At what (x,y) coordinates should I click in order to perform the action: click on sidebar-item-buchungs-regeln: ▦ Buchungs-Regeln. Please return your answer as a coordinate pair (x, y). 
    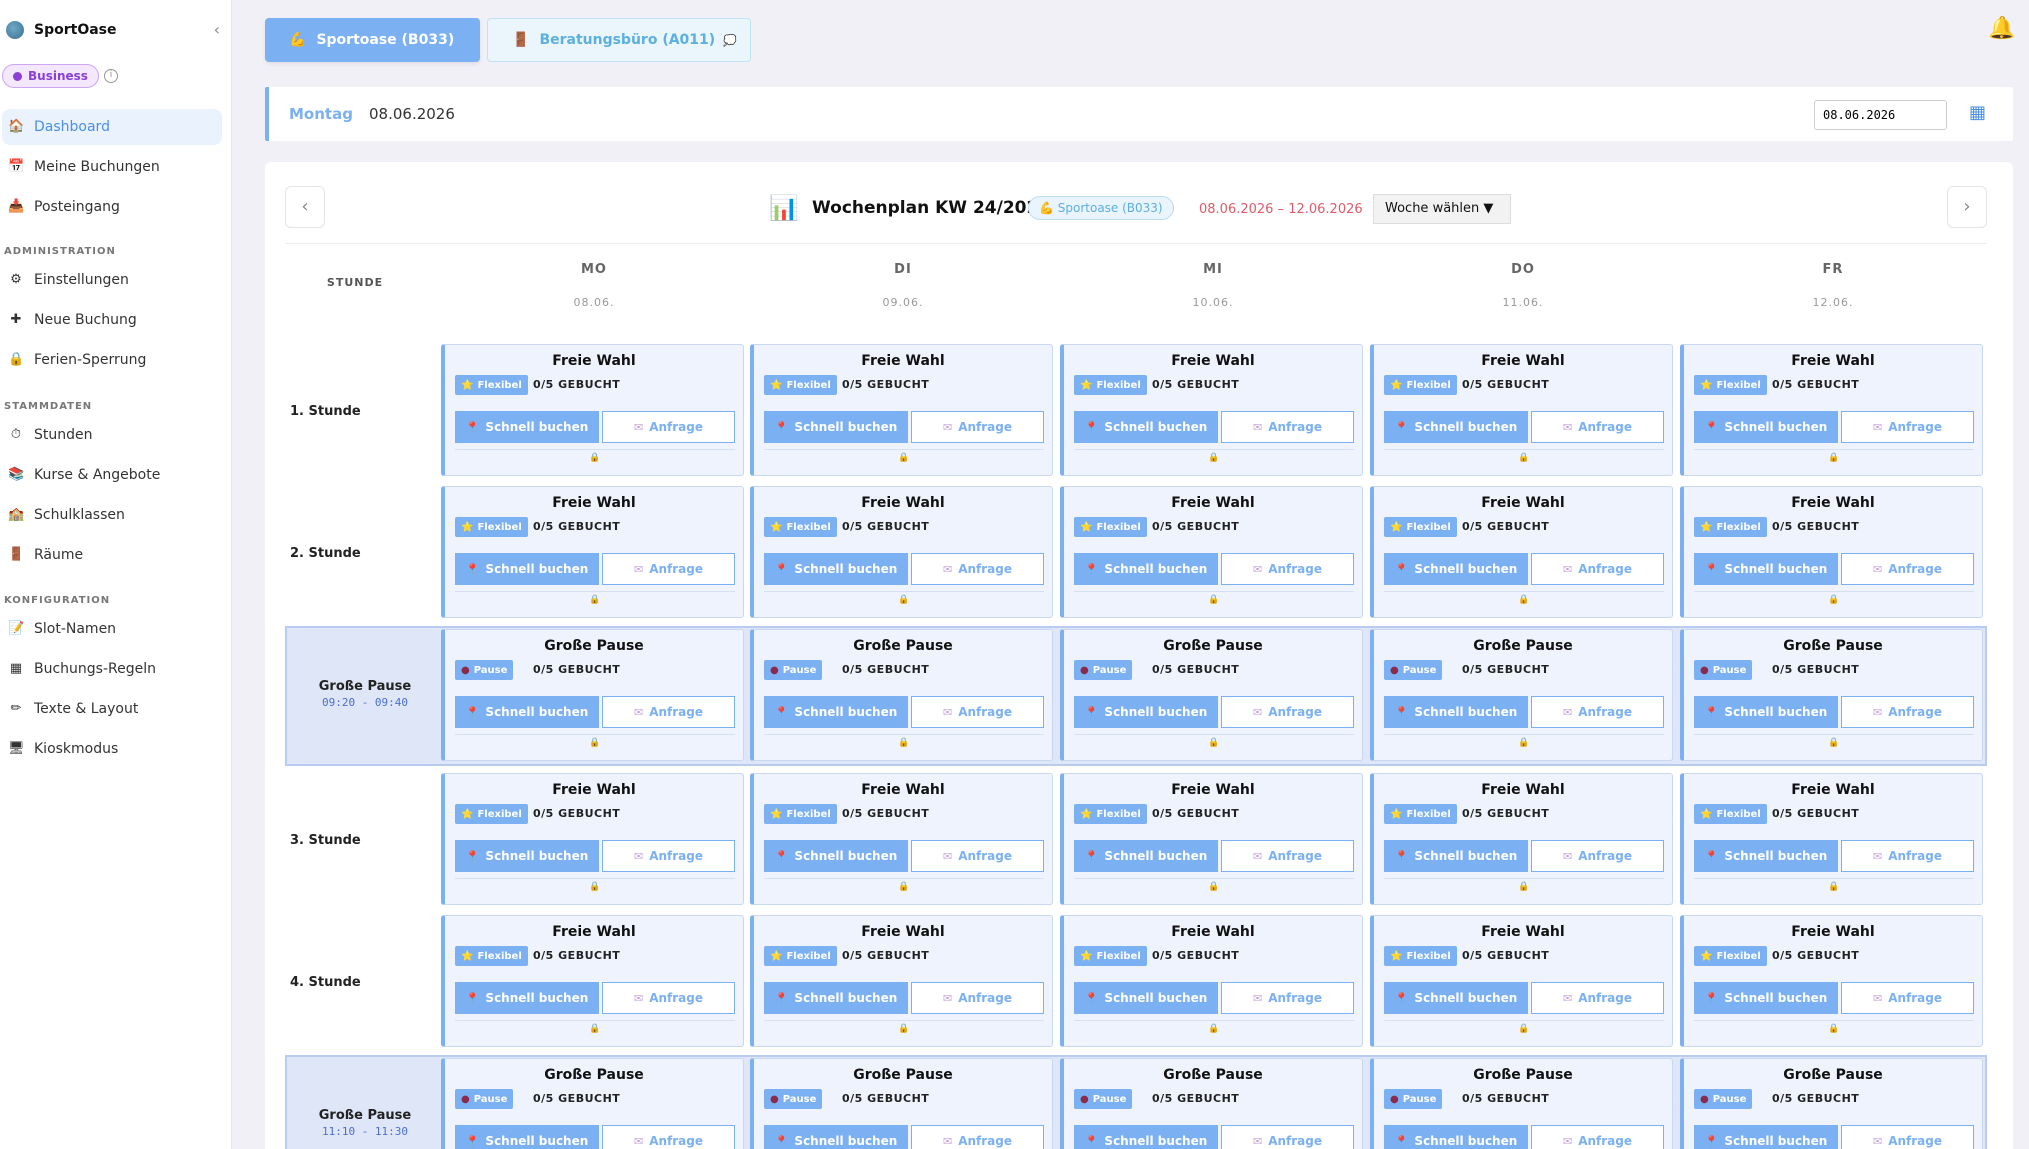
    Looking at the image, I should click on (112, 669).